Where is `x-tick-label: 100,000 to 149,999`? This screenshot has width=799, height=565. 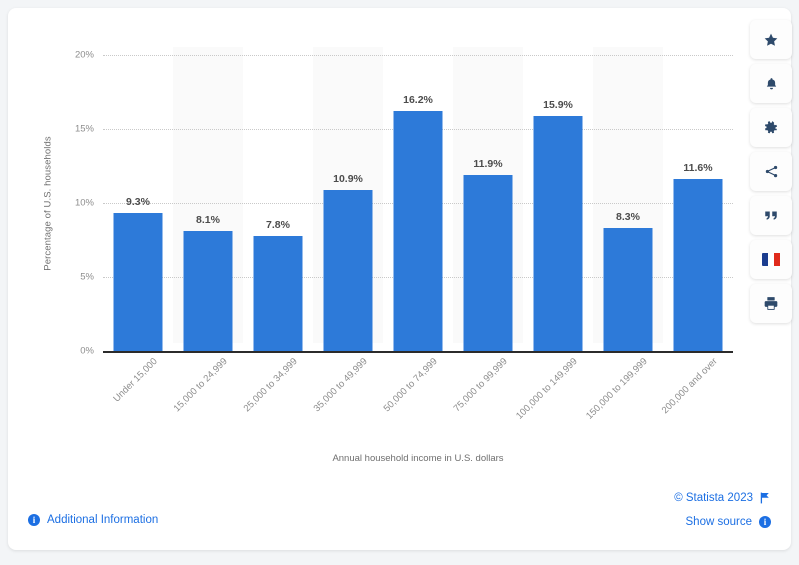 x-tick-label: 100,000 to 149,999 is located at coordinates (547, 389).